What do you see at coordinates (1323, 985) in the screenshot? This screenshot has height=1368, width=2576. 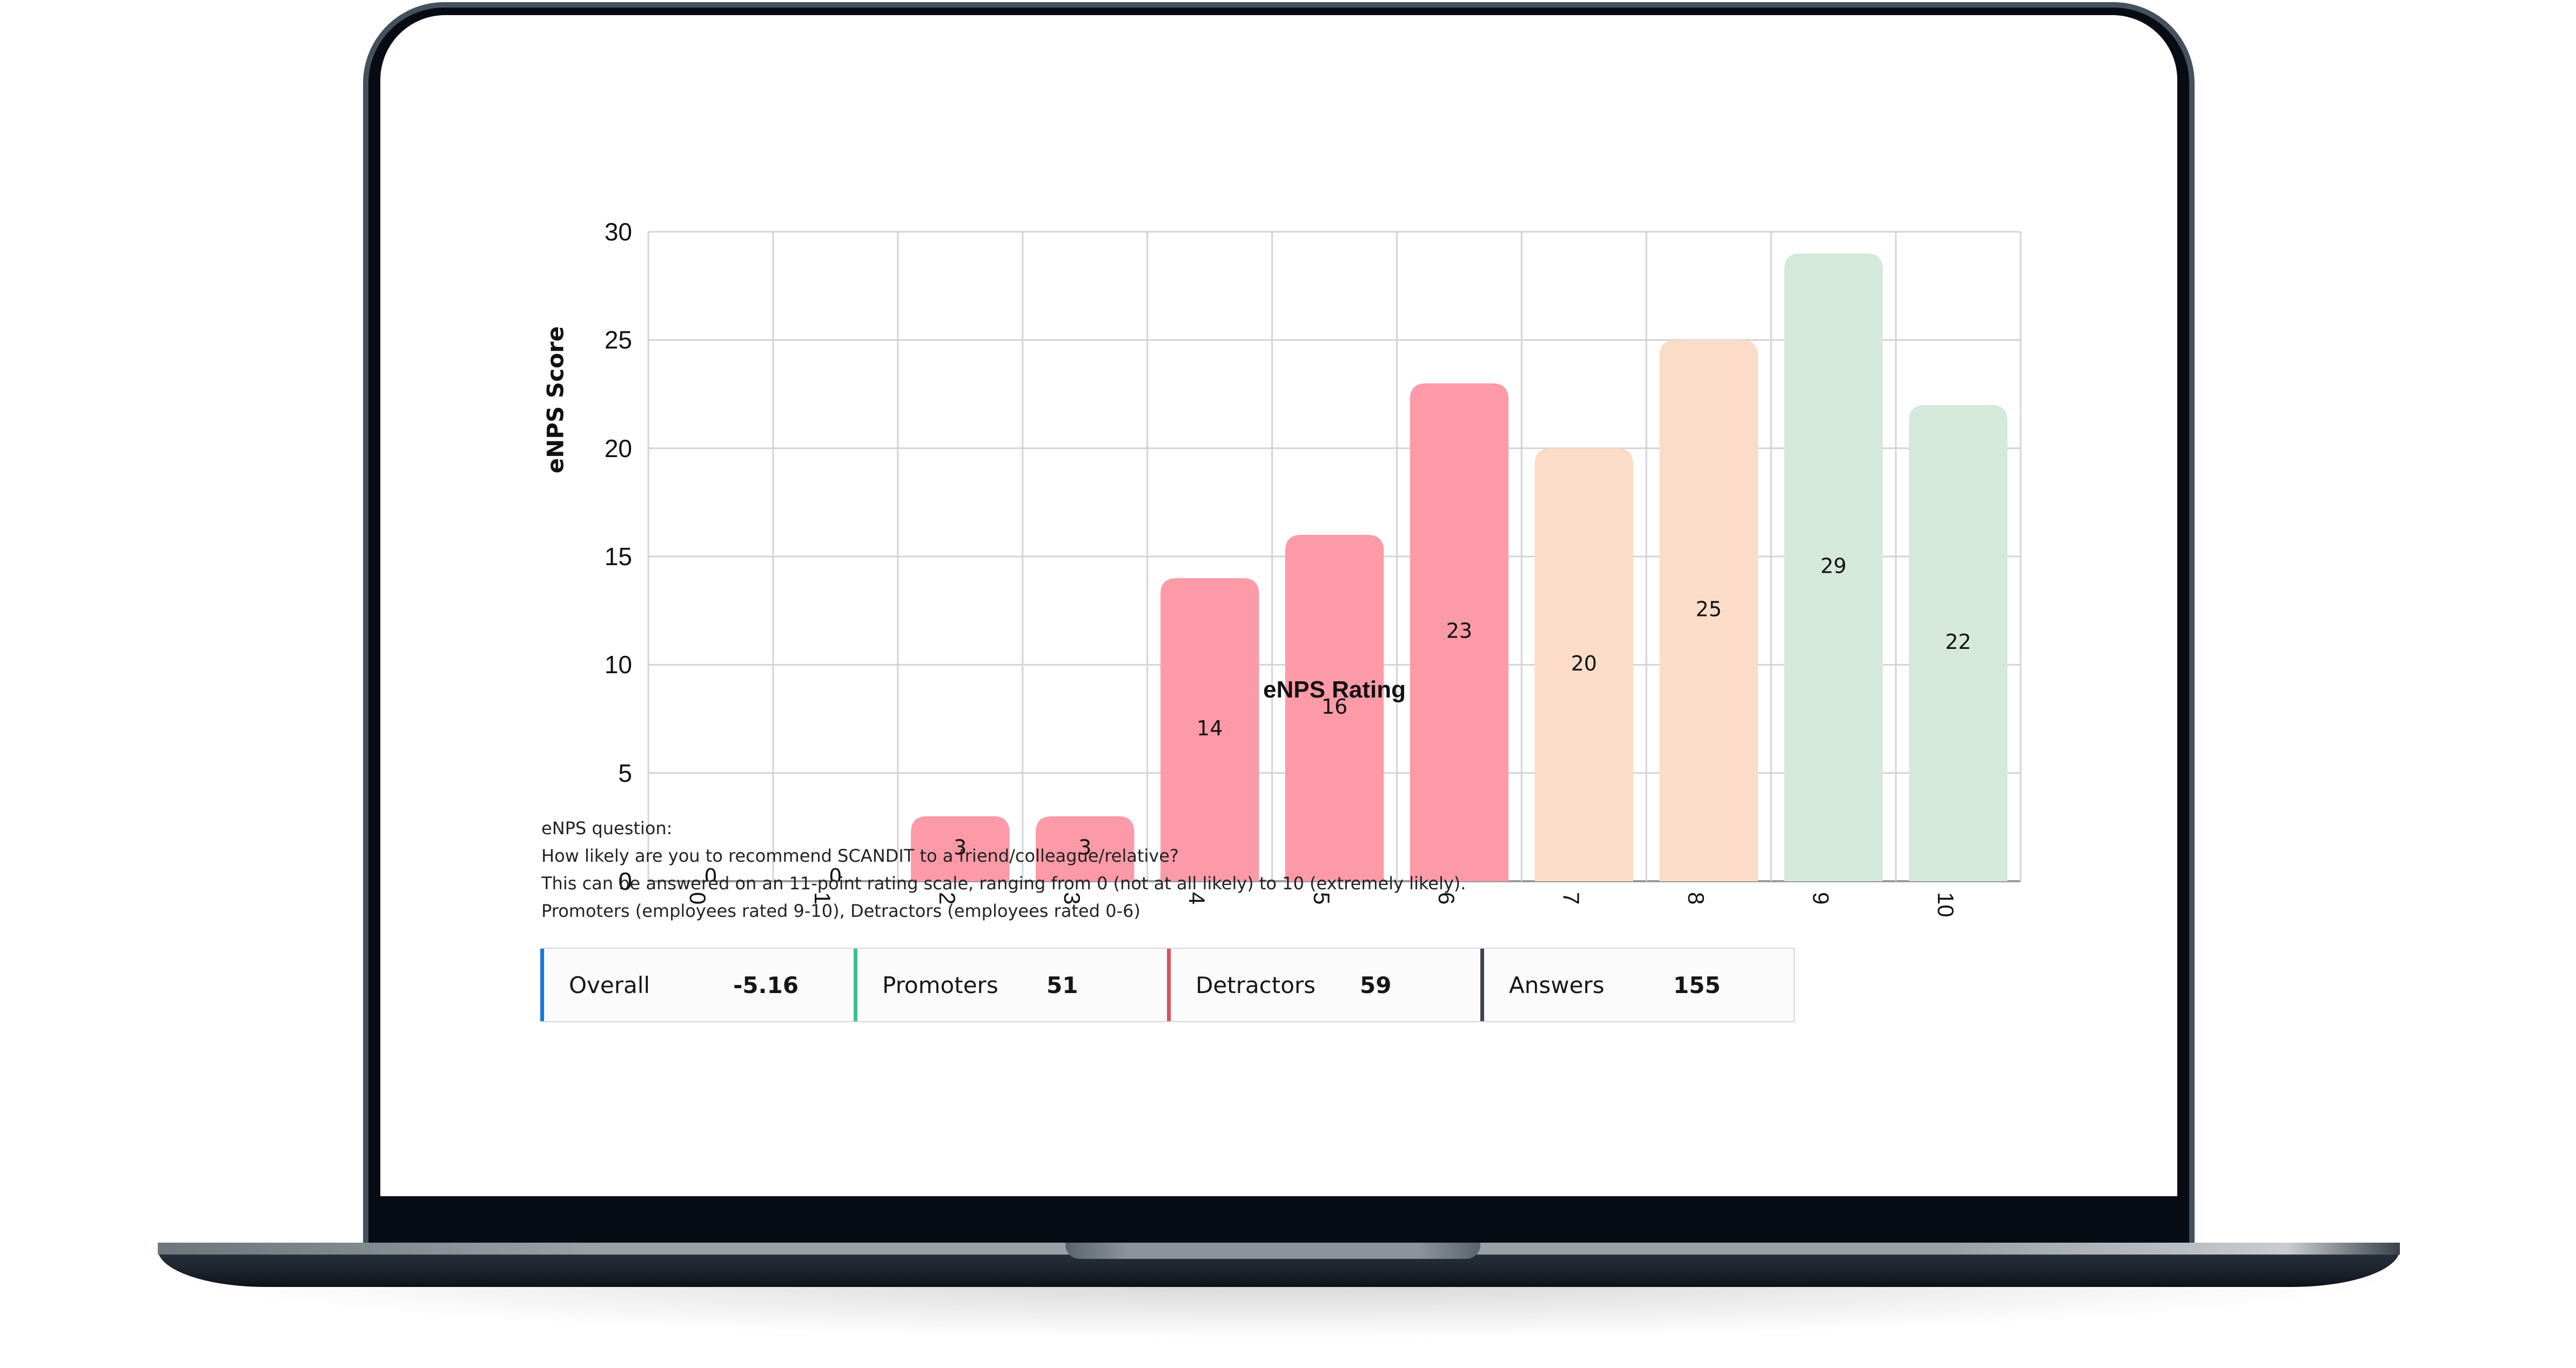 I see `stat-detractors: Detractors 59` at bounding box center [1323, 985].